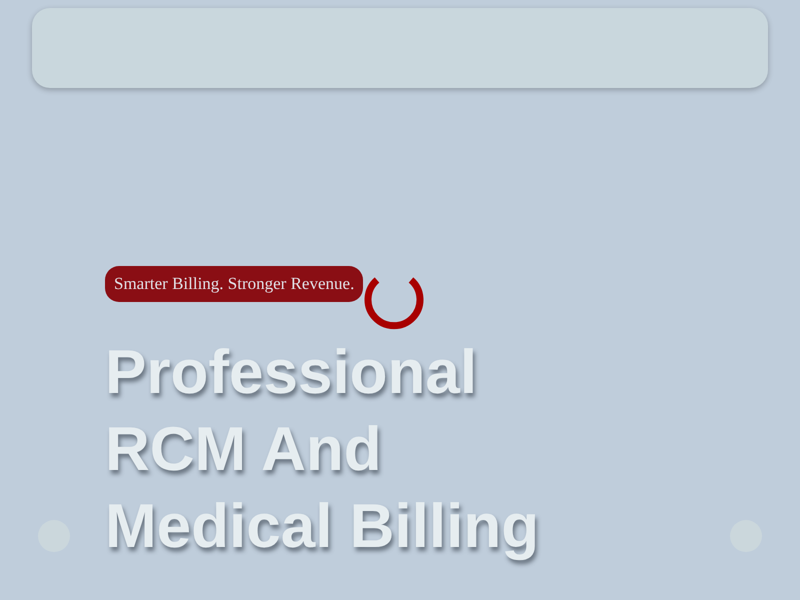  Describe the element at coordinates (234, 284) in the screenshot. I see `tagline-badge: Smarter Billing. Stronger Revenue.` at that location.